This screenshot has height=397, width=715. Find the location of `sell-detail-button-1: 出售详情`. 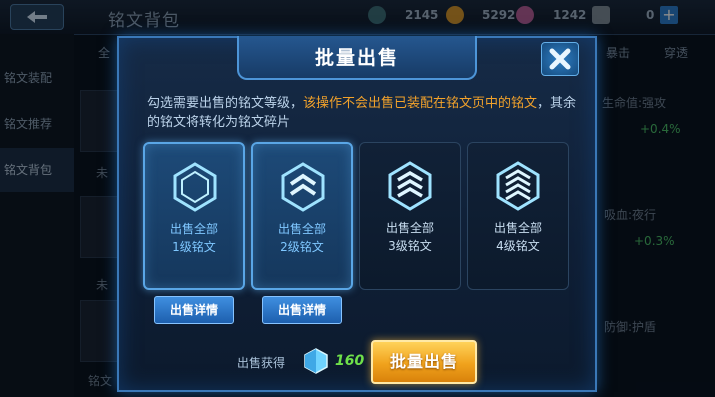

sell-detail-button-1: 出售详情 is located at coordinates (194, 310).